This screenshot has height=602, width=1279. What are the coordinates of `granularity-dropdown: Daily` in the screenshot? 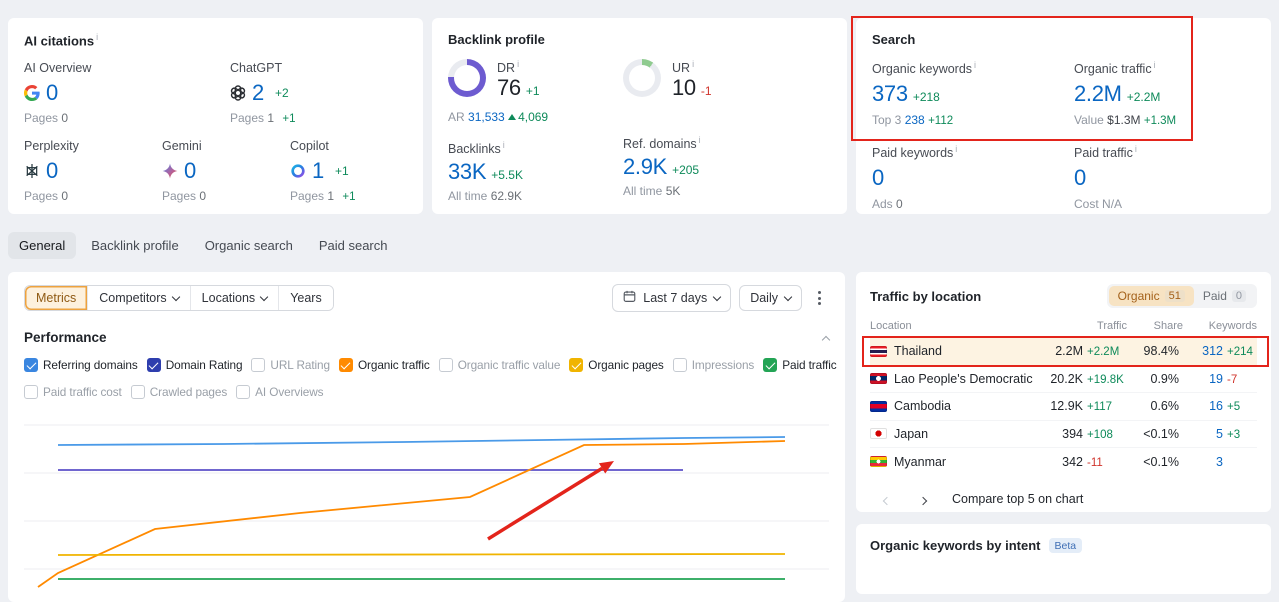 It's located at (770, 298).